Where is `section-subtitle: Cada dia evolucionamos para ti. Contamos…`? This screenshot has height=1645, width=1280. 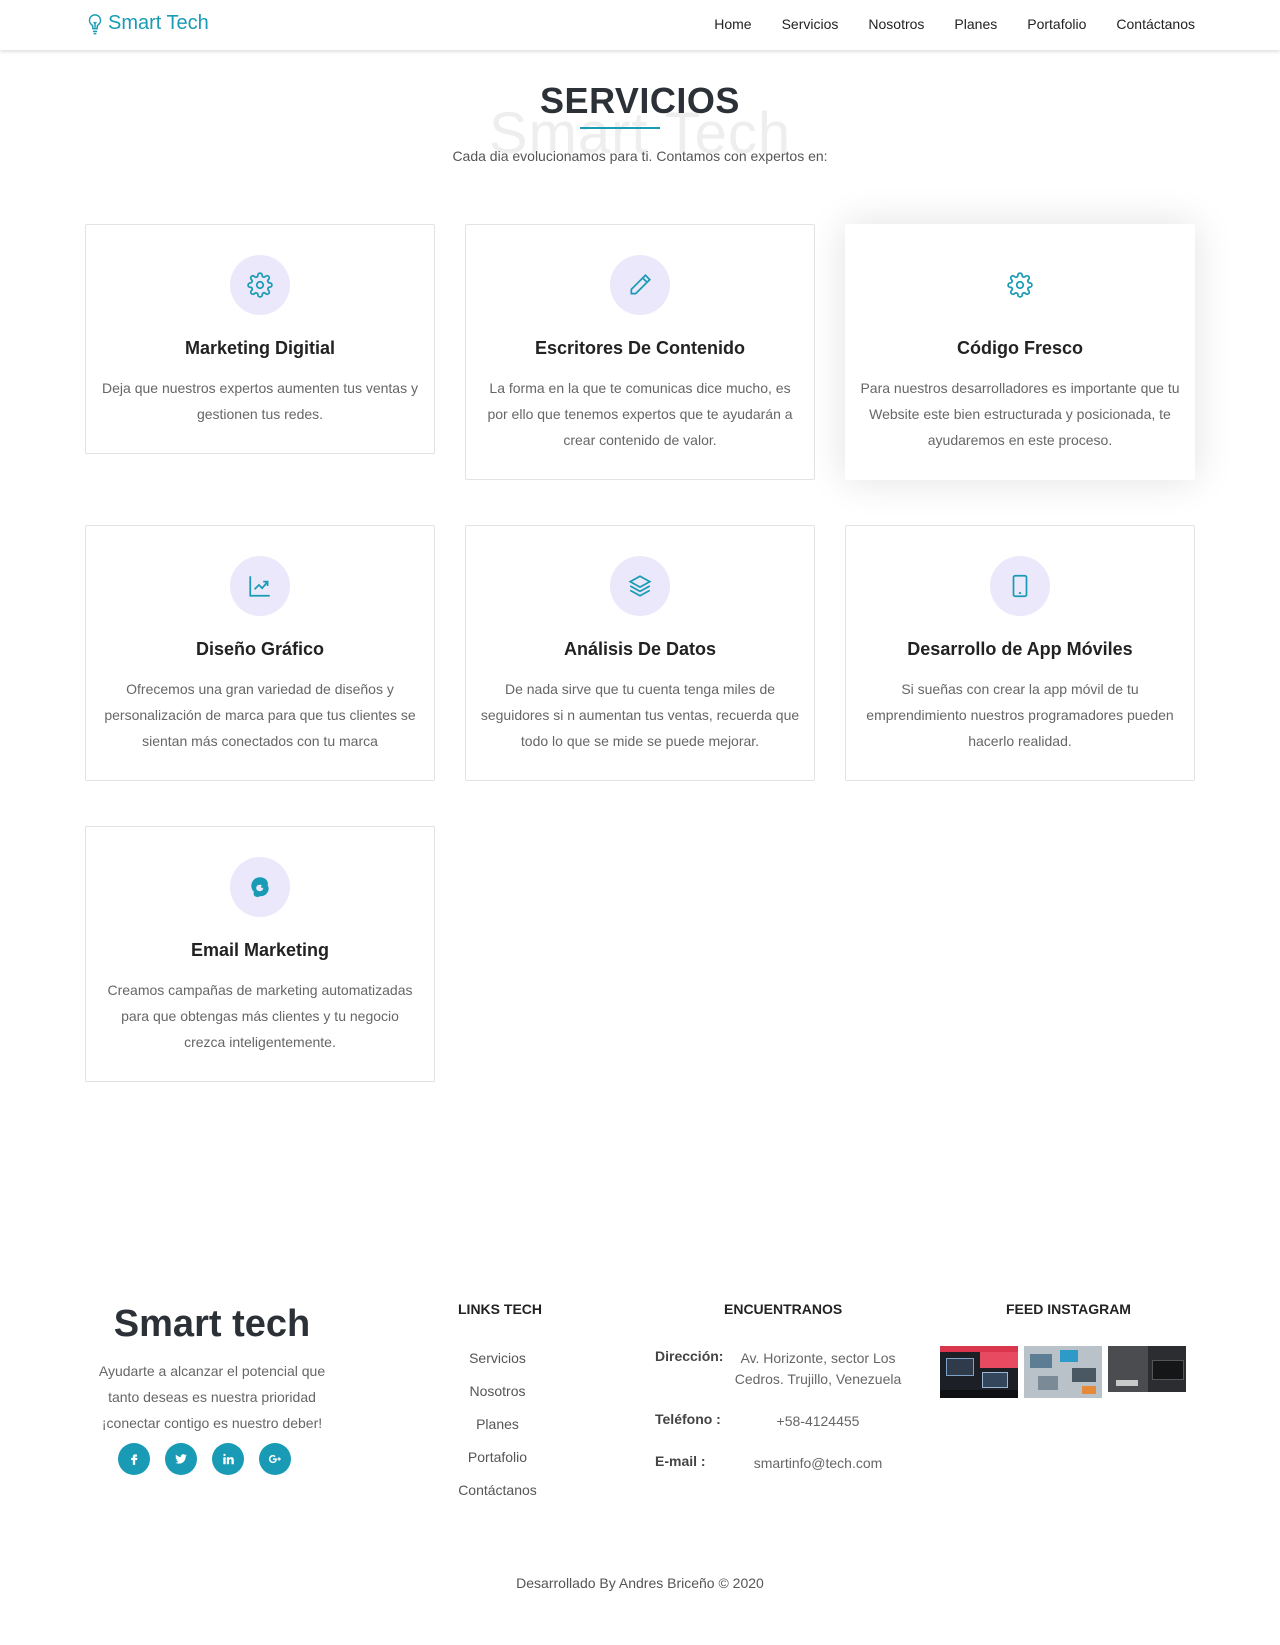 section-subtitle: Cada dia evolucionamos para ti. Contamos… is located at coordinates (640, 156).